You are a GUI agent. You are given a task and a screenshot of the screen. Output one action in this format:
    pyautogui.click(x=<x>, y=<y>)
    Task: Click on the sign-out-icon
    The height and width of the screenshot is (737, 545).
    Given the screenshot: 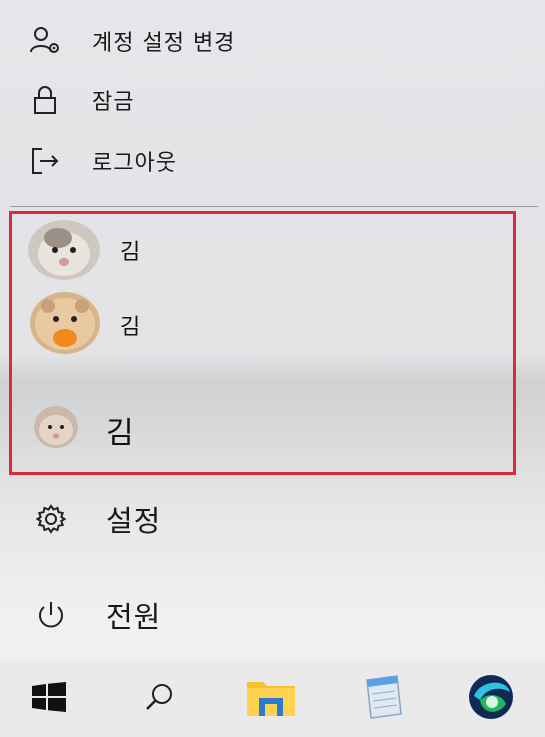 What is the action you would take?
    pyautogui.click(x=45, y=161)
    